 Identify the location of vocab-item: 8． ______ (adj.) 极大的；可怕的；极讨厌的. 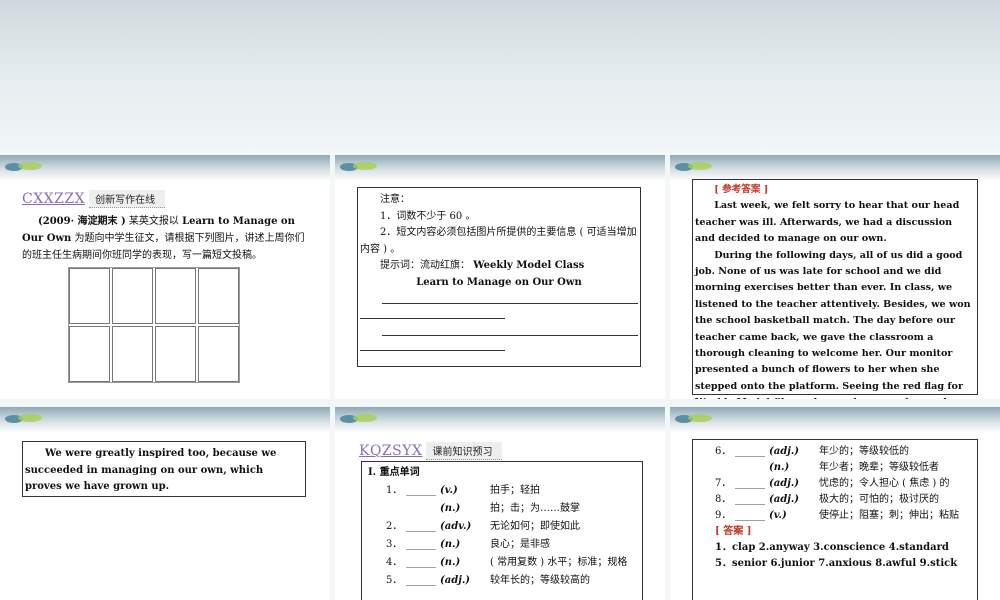
(835, 500).